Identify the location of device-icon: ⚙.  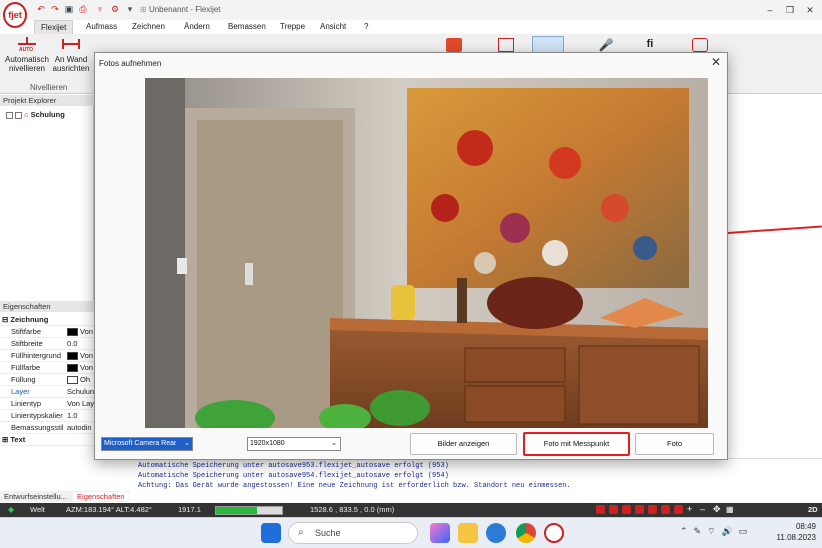
(115, 9).